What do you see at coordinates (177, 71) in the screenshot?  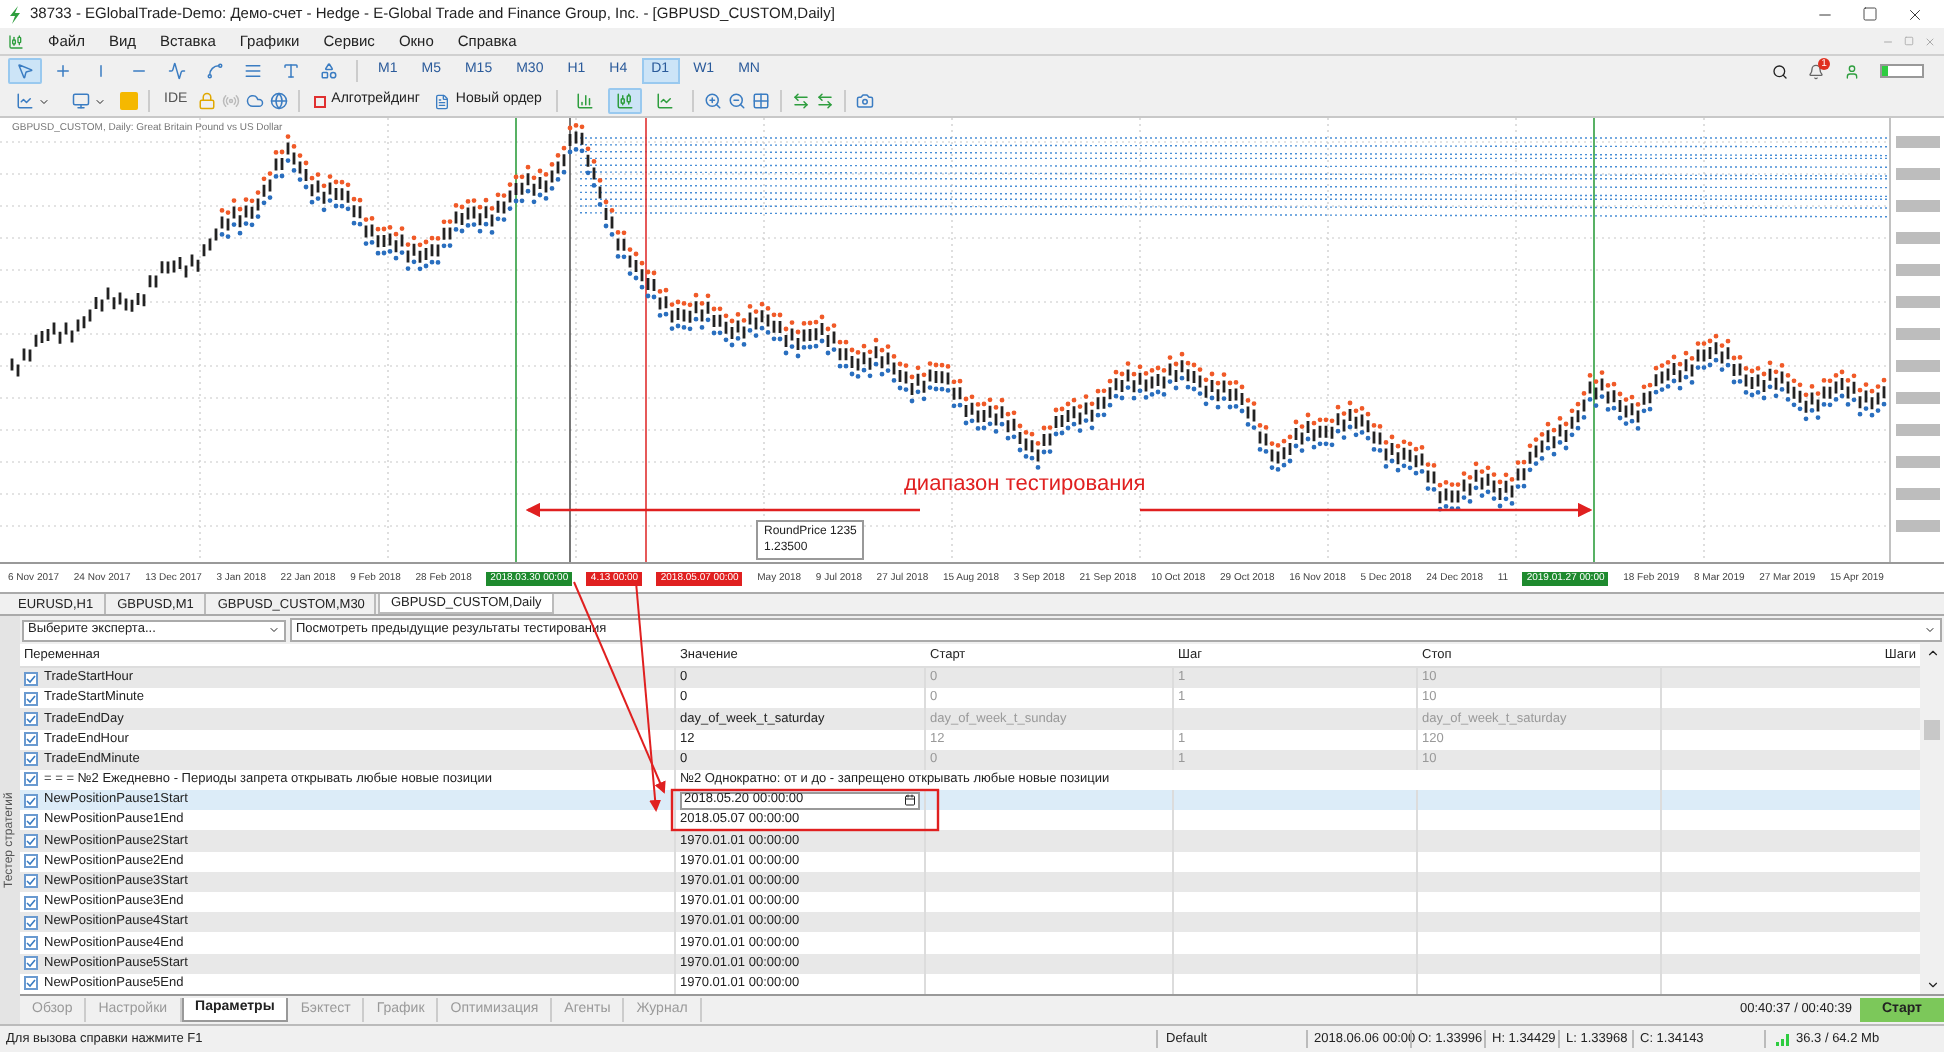 I see `trend-line-icon` at bounding box center [177, 71].